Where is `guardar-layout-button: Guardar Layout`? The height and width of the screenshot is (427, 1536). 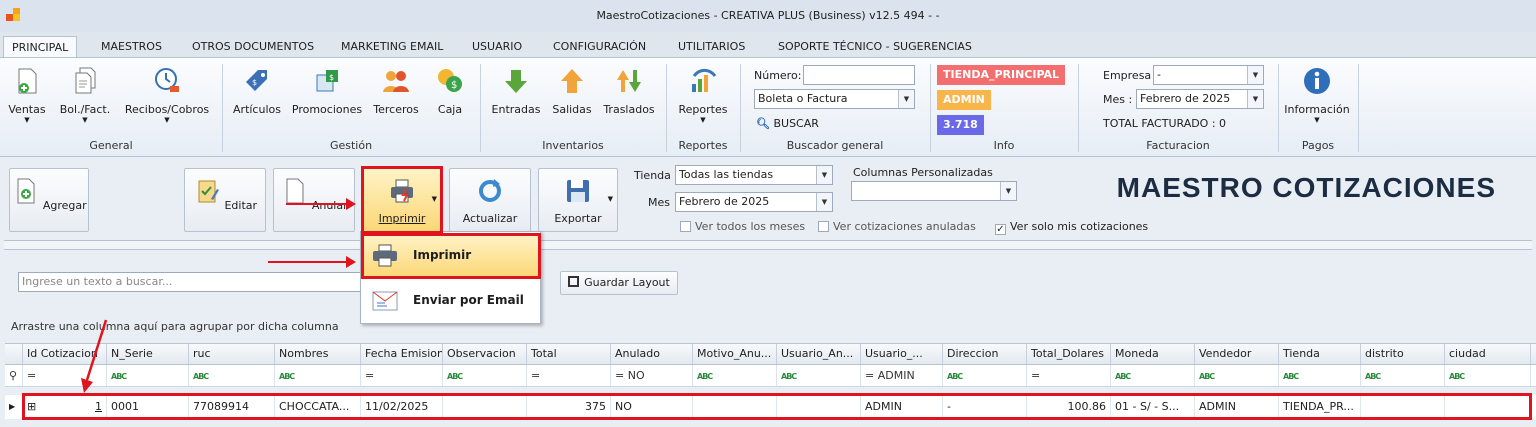 guardar-layout-button: Guardar Layout is located at coordinates (619, 283).